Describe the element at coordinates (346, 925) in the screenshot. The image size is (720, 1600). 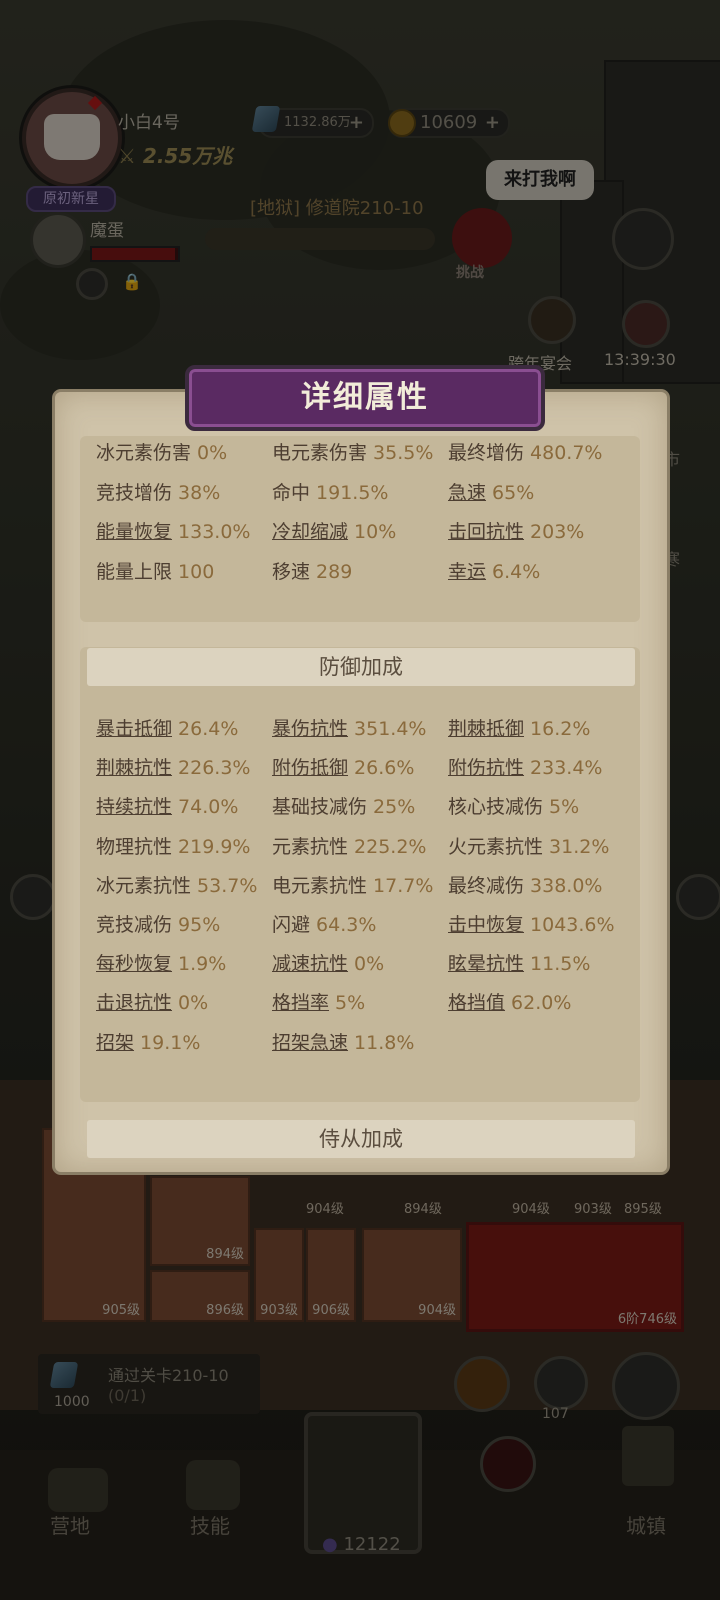
I see `stat-value: 64.3%` at that location.